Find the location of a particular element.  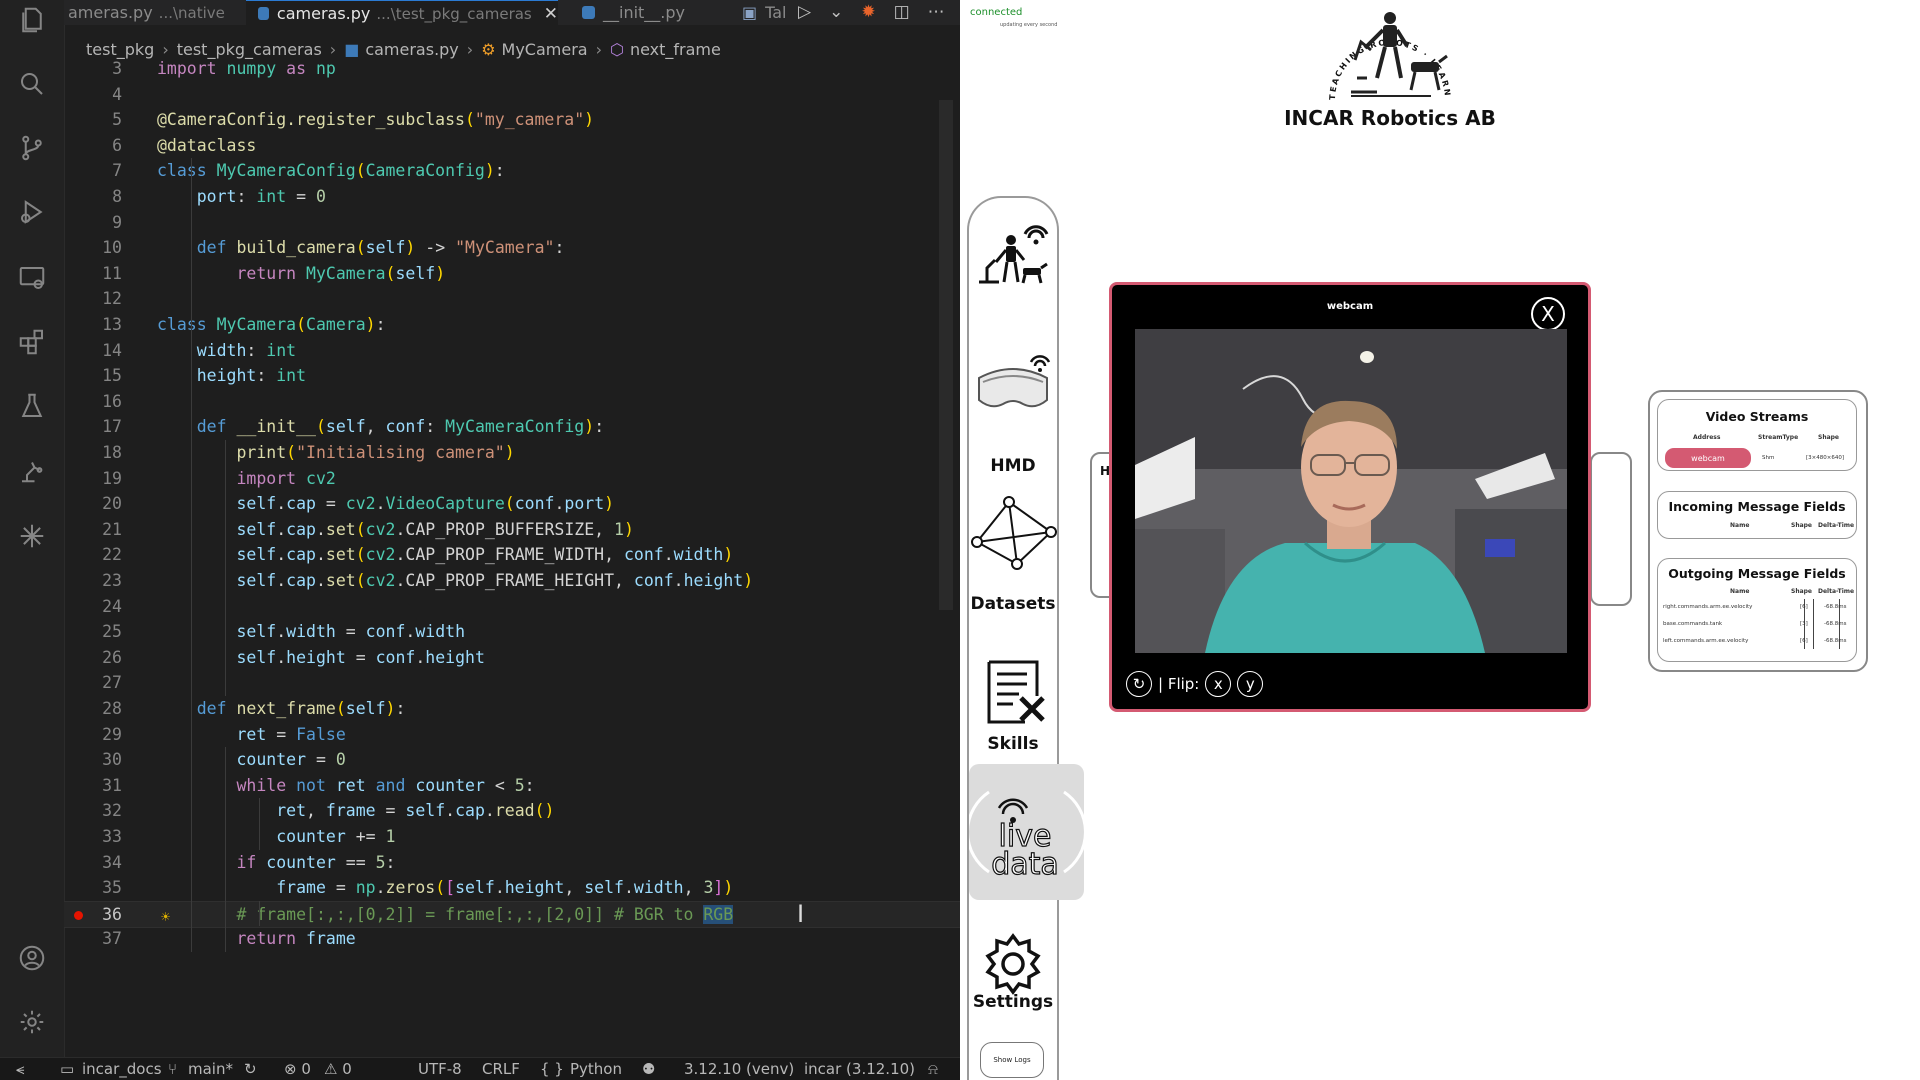

code-line: 7 class MyCameraConfig(CameraConfig): is located at coordinates (512, 171).